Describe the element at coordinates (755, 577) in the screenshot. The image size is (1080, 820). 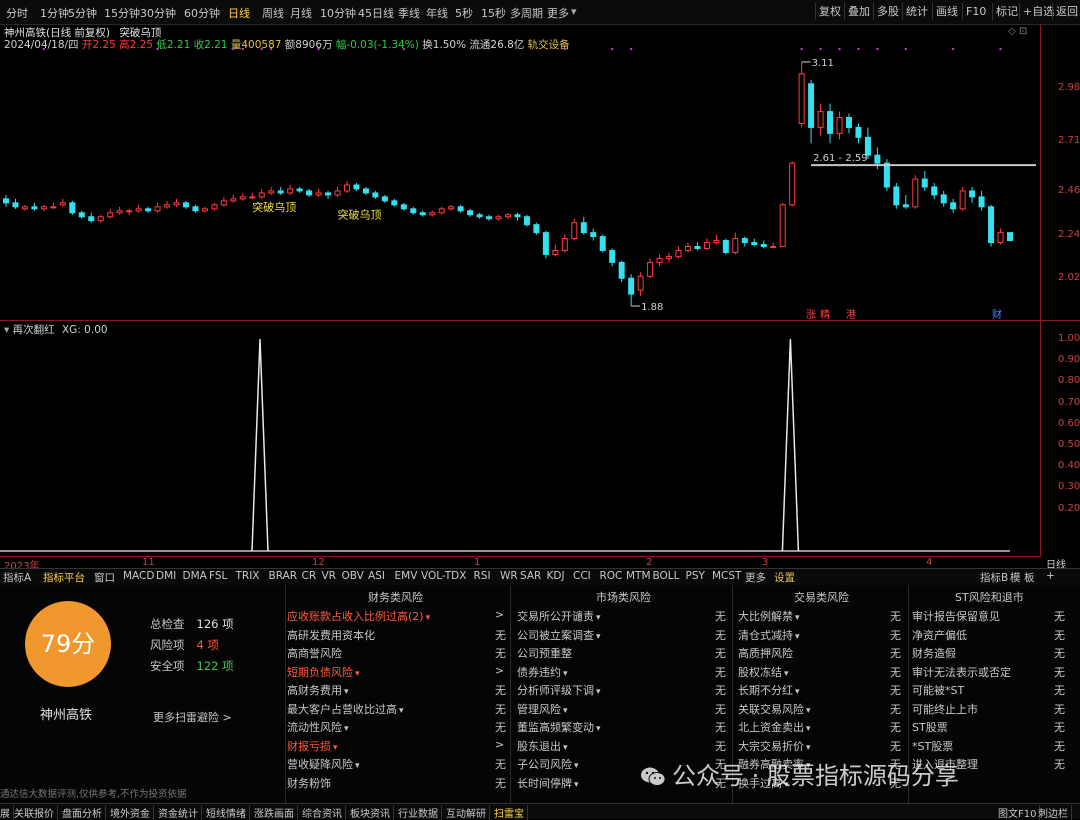
I see `indicator-tab: 更多` at that location.